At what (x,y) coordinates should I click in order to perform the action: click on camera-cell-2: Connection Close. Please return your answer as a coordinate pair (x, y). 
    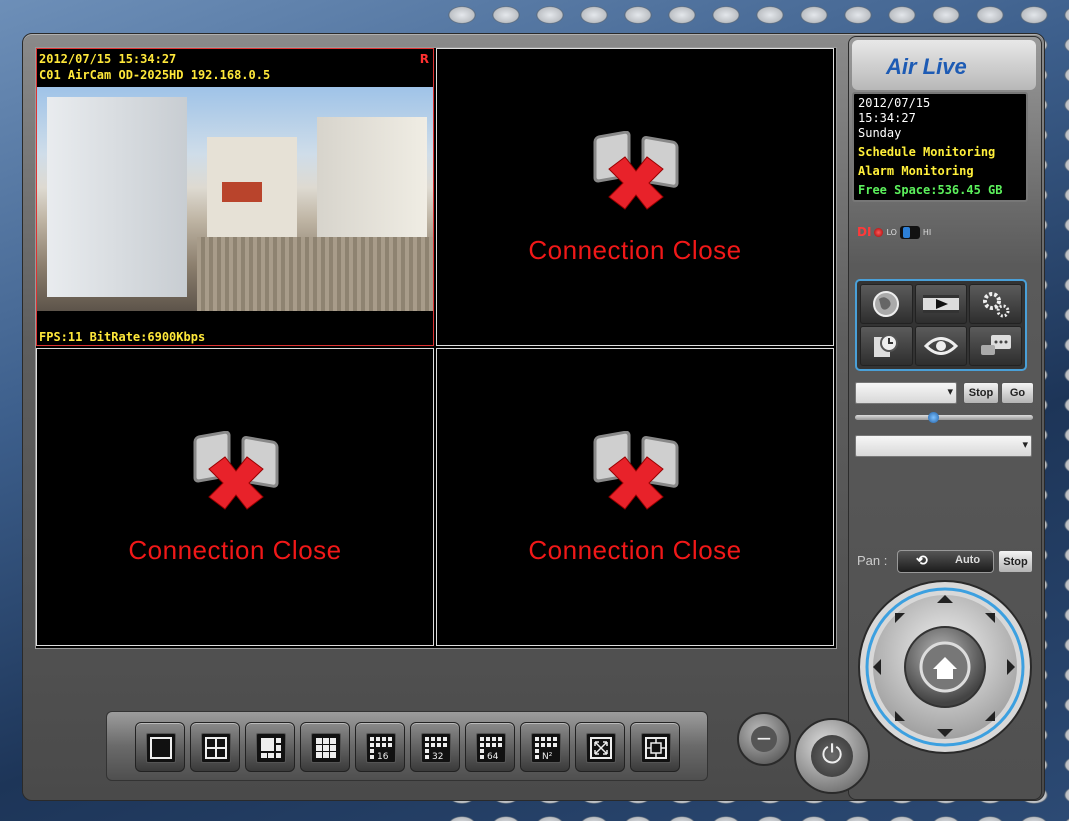
    Looking at the image, I should click on (635, 197).